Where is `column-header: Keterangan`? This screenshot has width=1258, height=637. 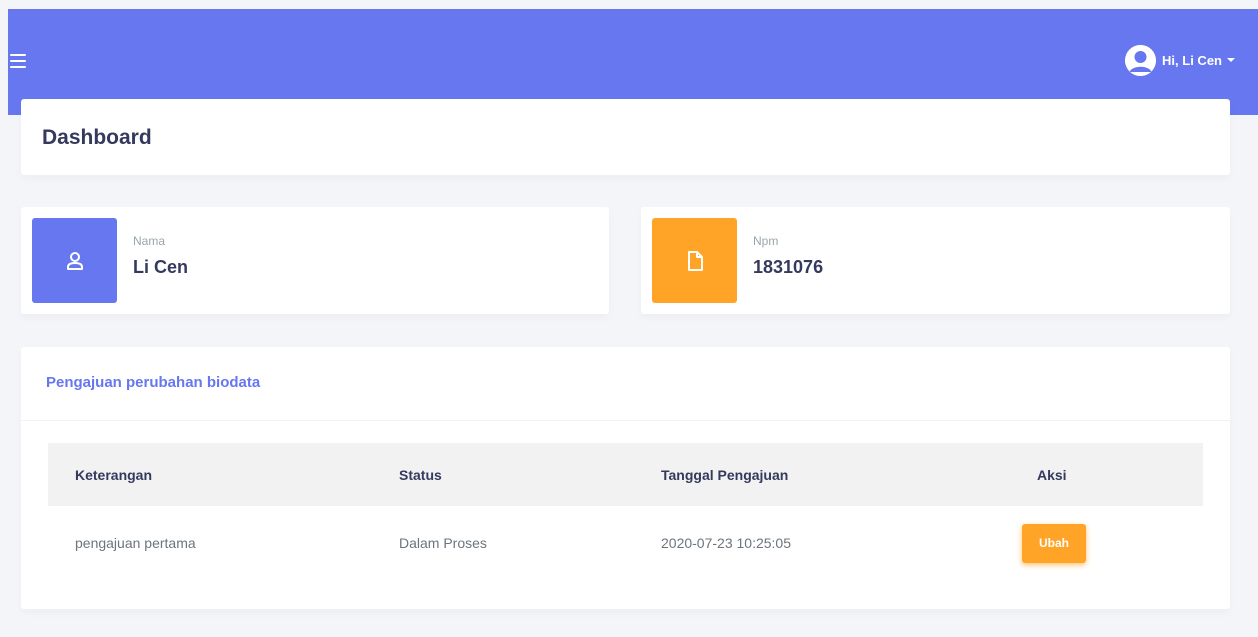
column-header: Keterangan is located at coordinates (114, 474).